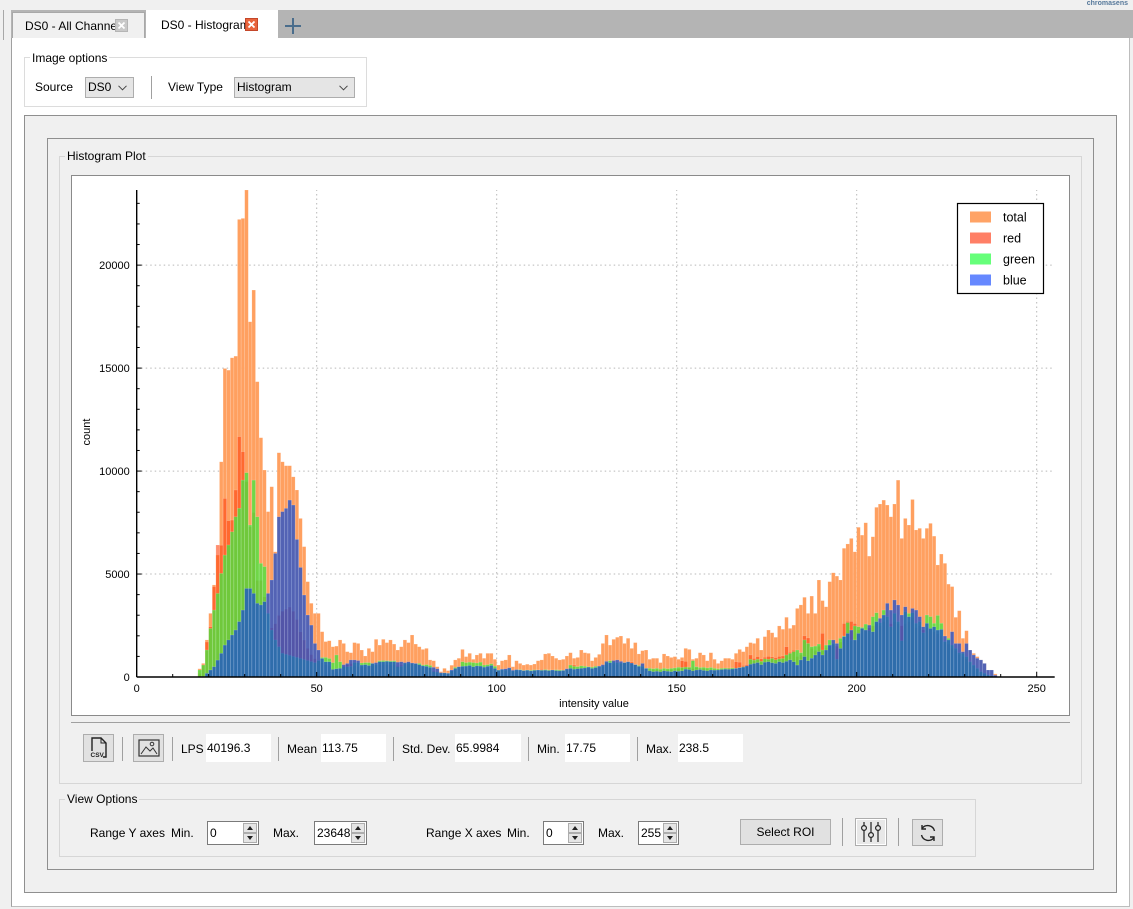  What do you see at coordinates (927, 832) in the screenshot?
I see `refresh-button` at bounding box center [927, 832].